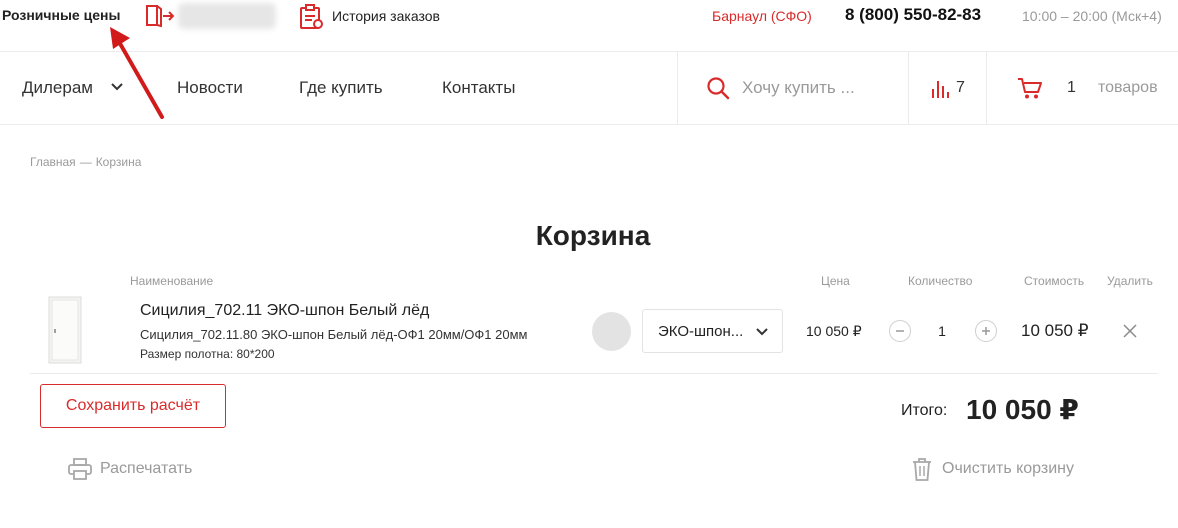 This screenshot has height=528, width=1178. What do you see at coordinates (1055, 330) in the screenshot?
I see `item-cost: 10 050 ₽` at bounding box center [1055, 330].